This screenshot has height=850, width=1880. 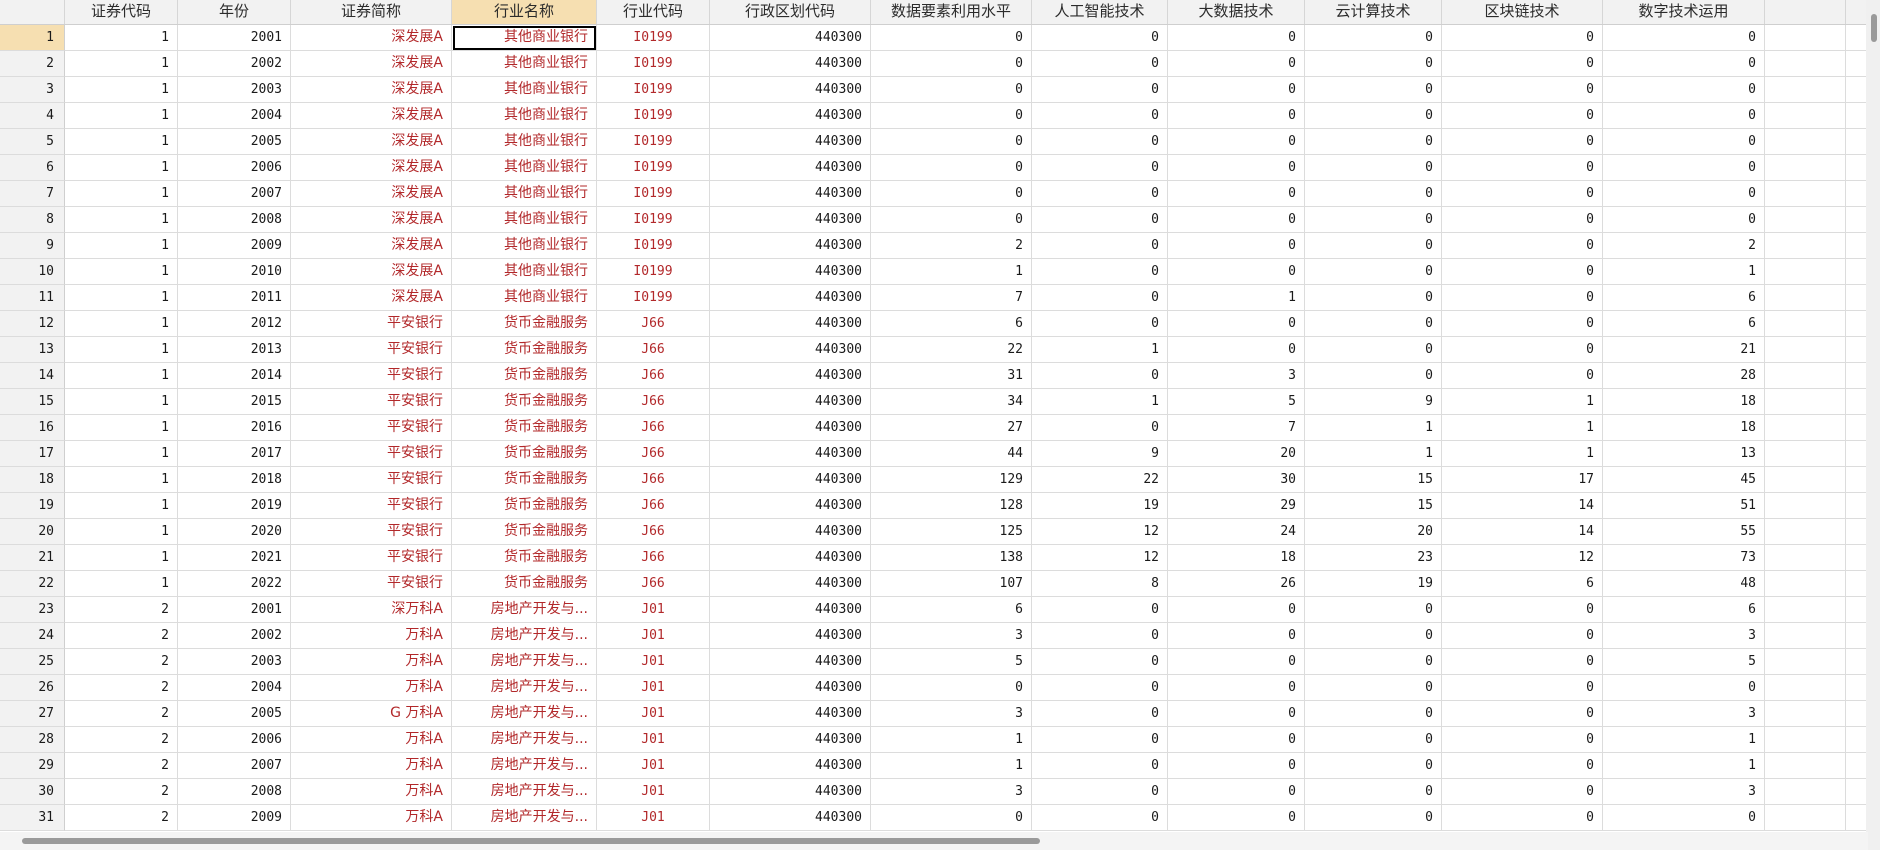 What do you see at coordinates (121, 662) in the screenshot?
I see `data-cell: 2` at bounding box center [121, 662].